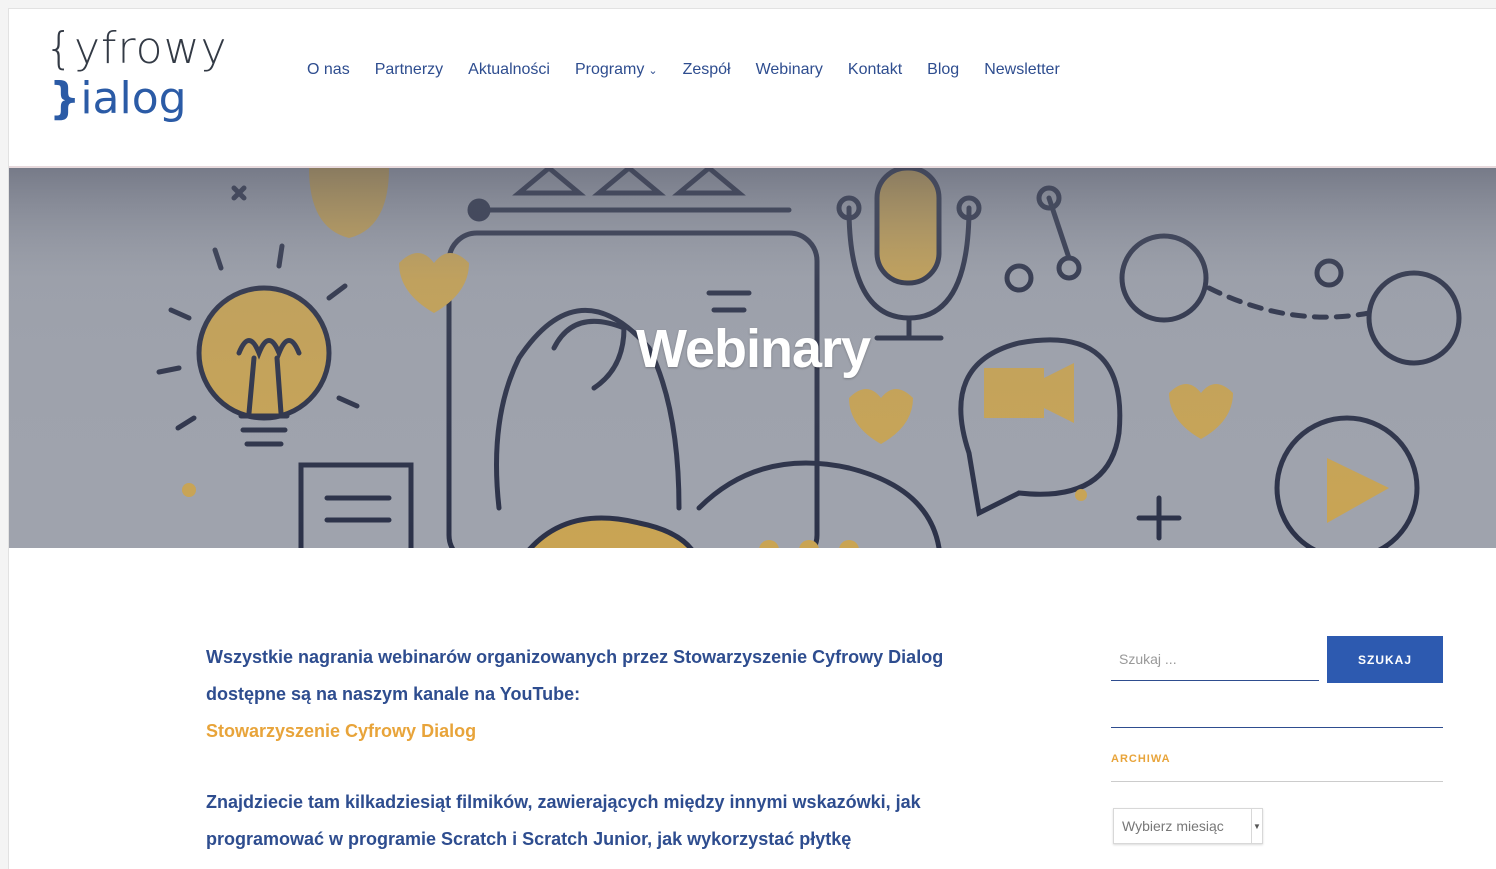  Describe the element at coordinates (136, 48) in the screenshot. I see `logo-line-1: {yfrowy` at that location.